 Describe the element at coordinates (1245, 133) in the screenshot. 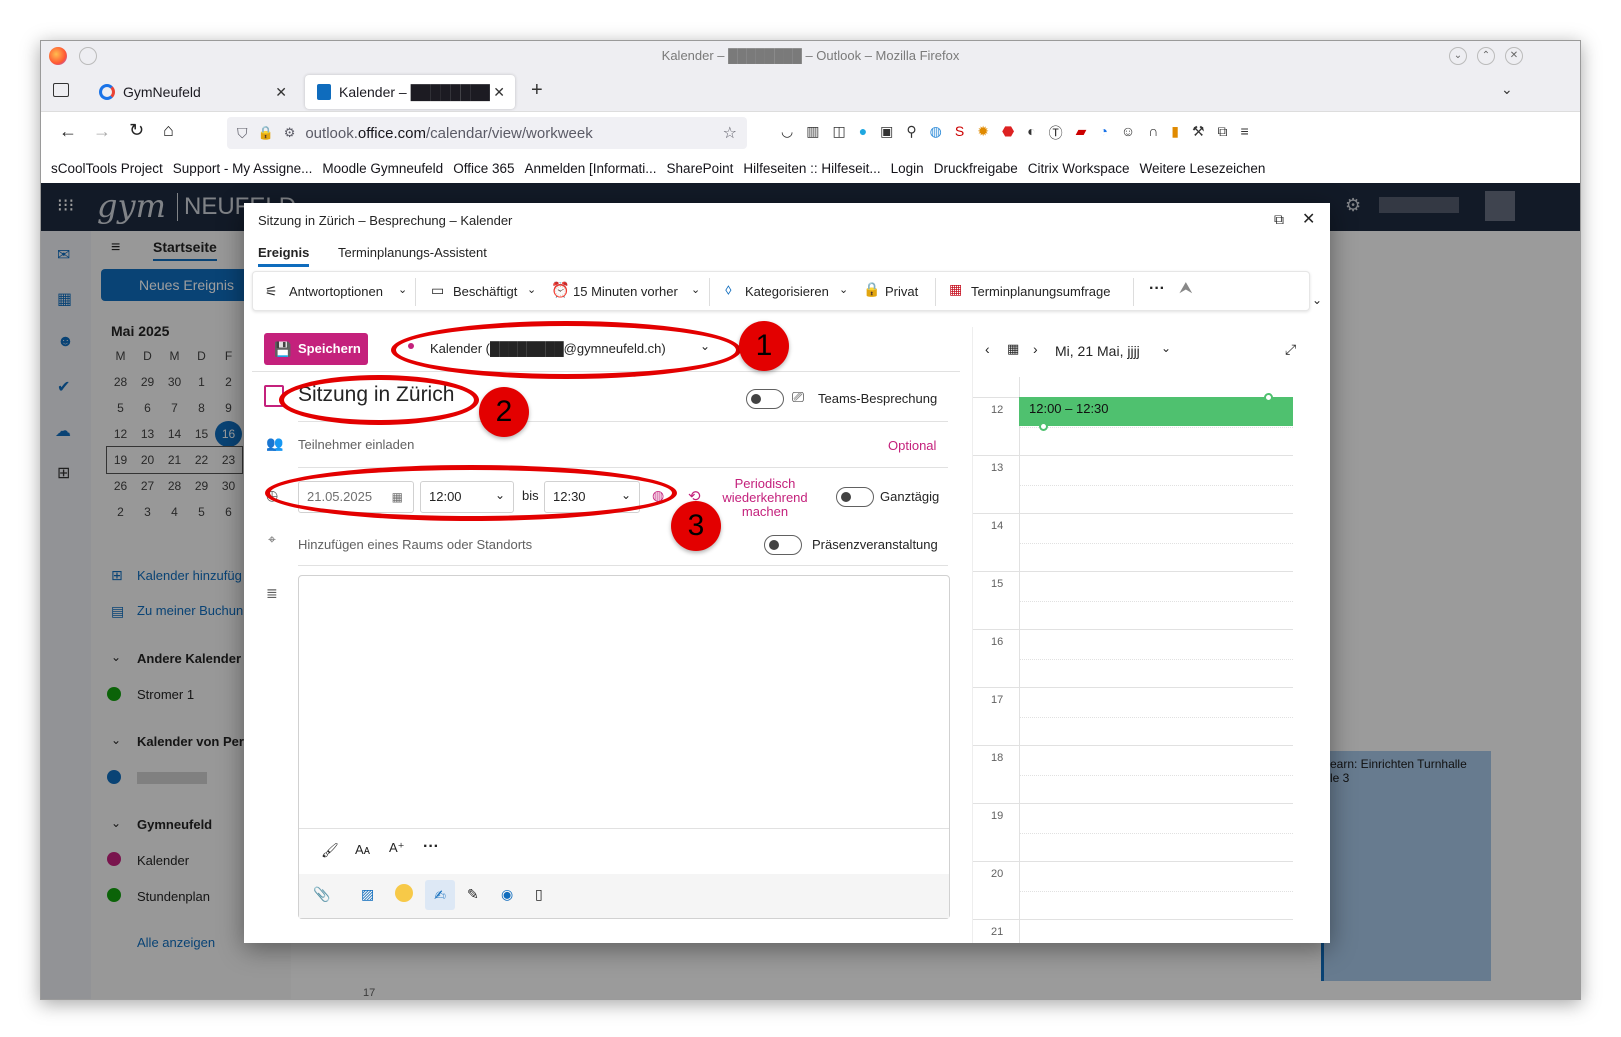

I see `menu-icon: ≡` at that location.